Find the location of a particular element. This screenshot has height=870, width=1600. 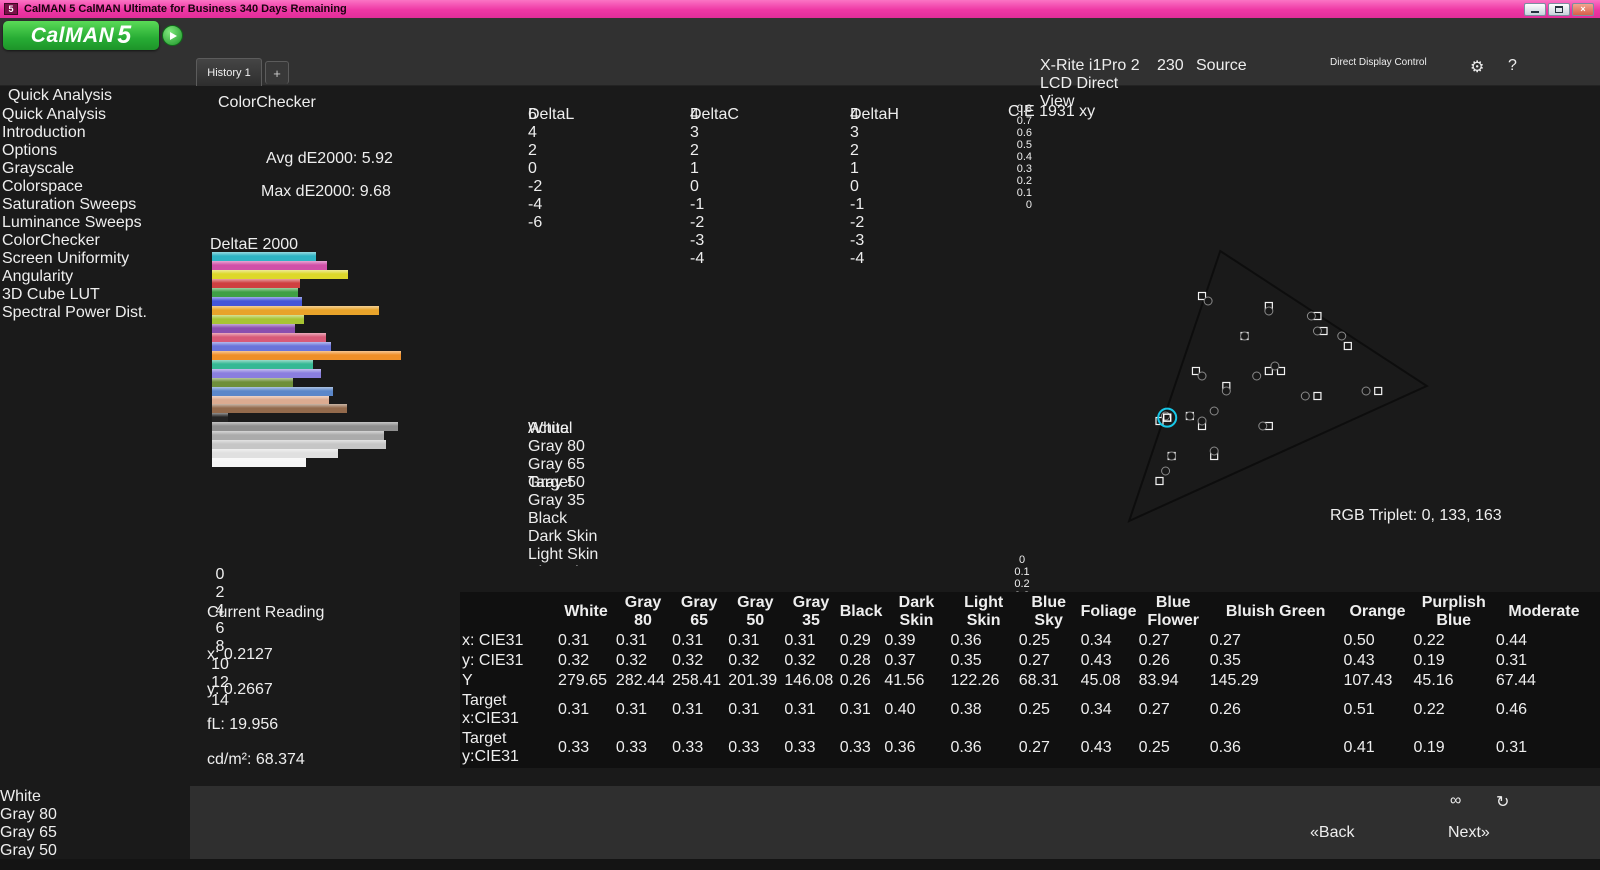

refresh-icon: ↻ is located at coordinates (1503, 802).